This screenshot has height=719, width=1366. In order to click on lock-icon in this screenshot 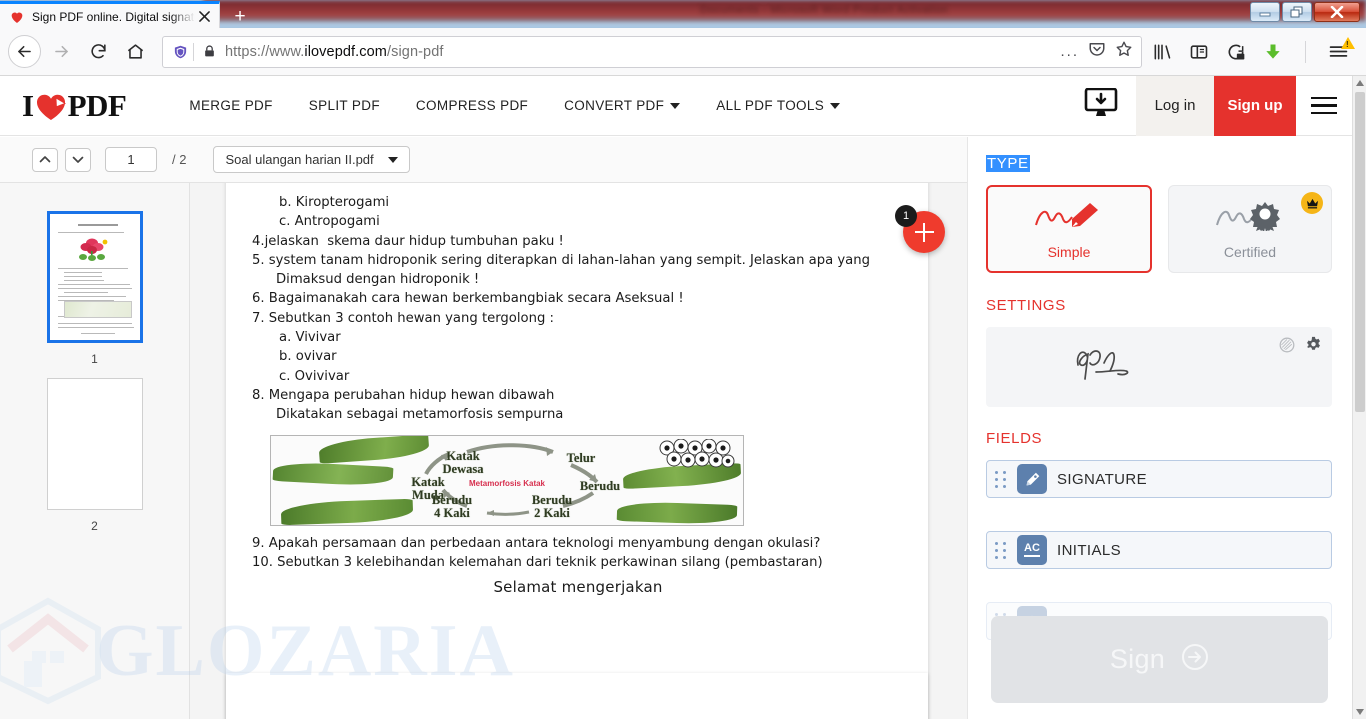, I will do `click(209, 51)`.